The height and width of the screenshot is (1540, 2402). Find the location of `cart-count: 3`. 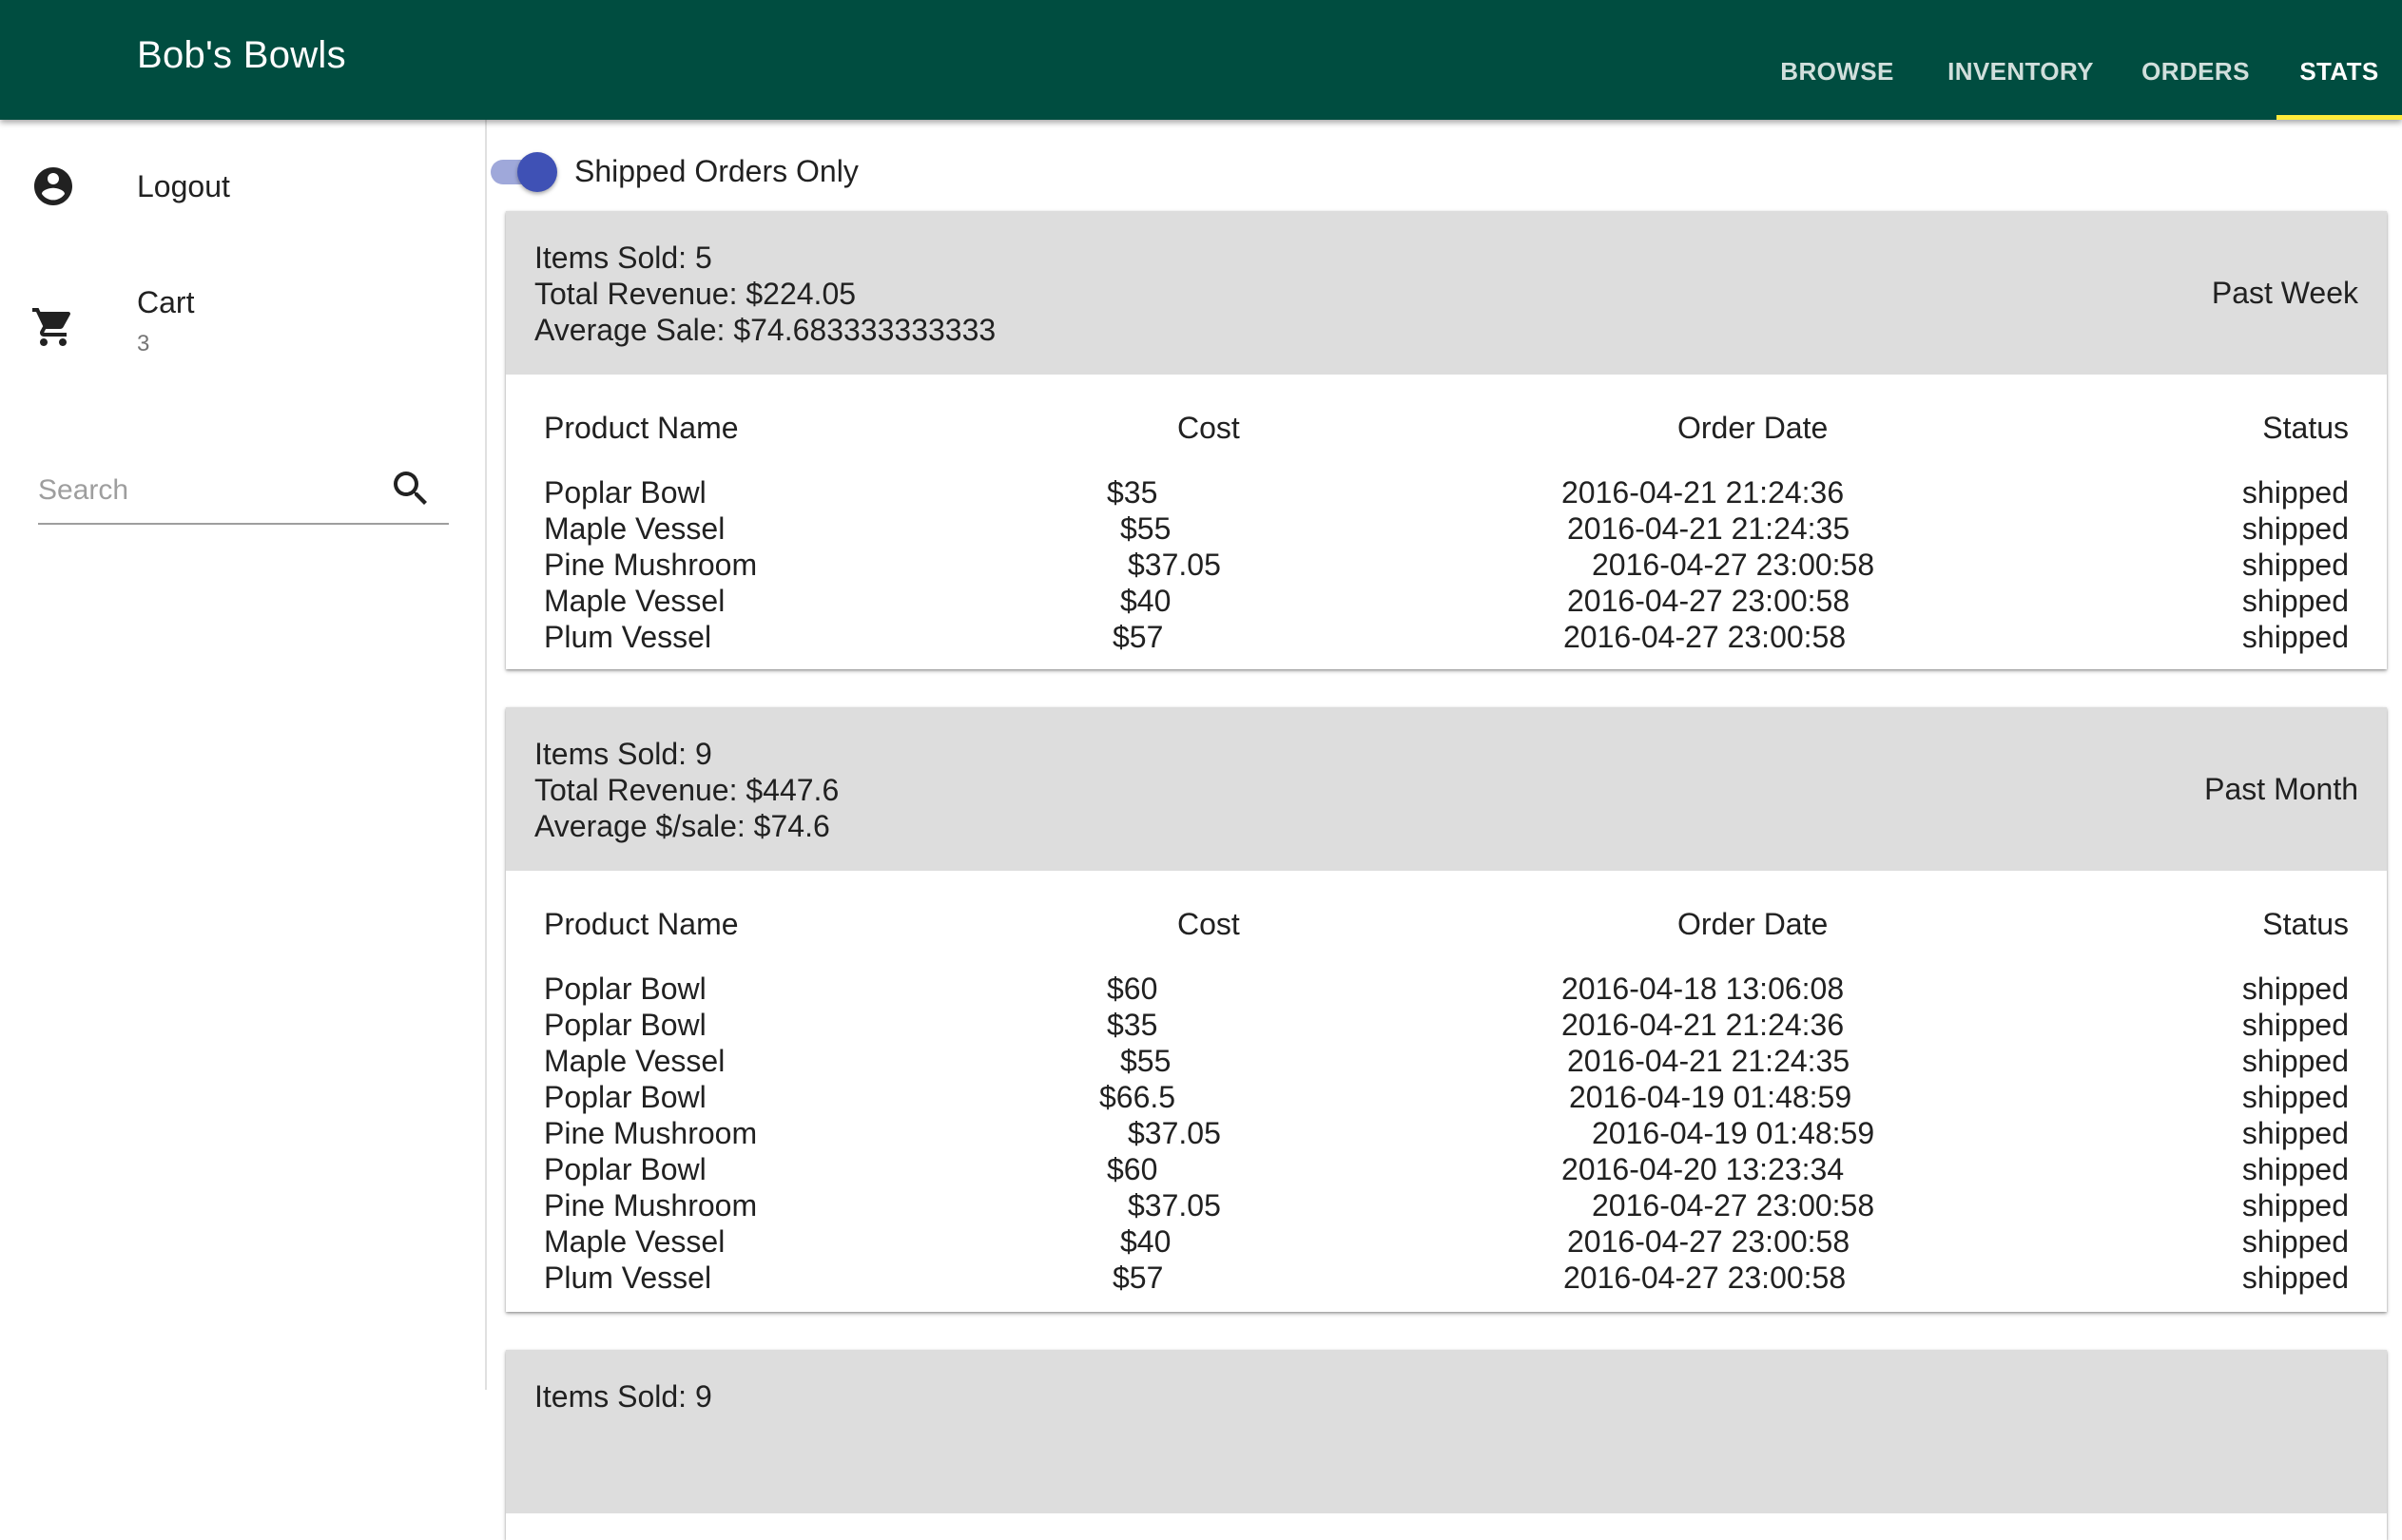

cart-count: 3 is located at coordinates (143, 343).